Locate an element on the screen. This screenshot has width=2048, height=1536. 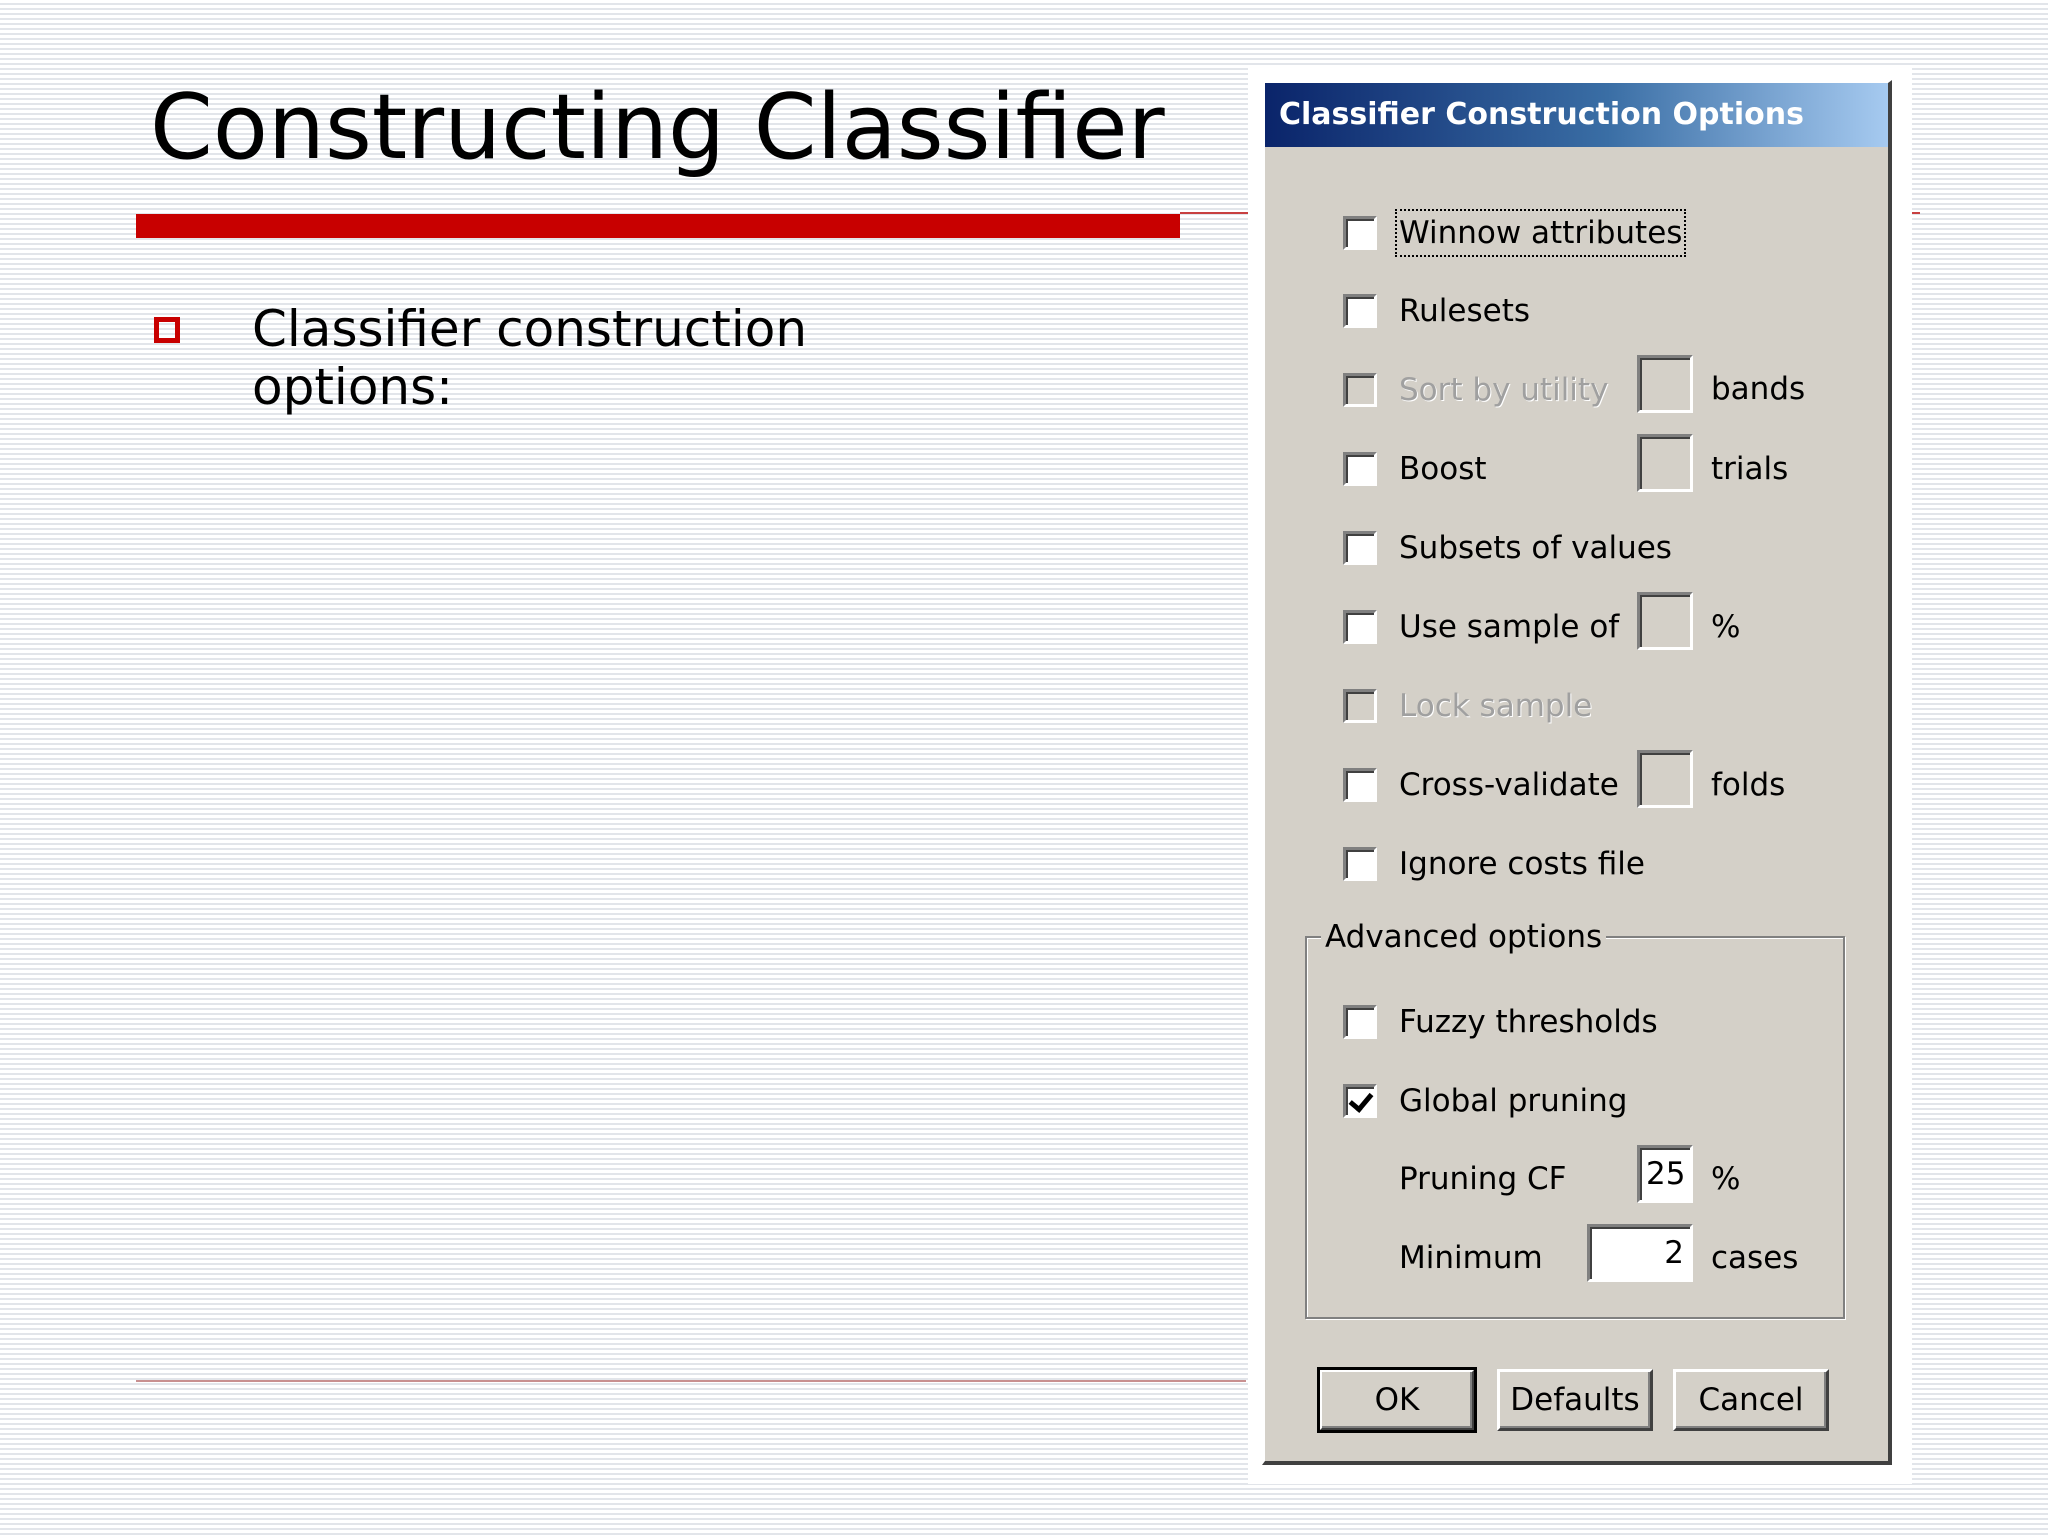
trials-input is located at coordinates (1665, 463).